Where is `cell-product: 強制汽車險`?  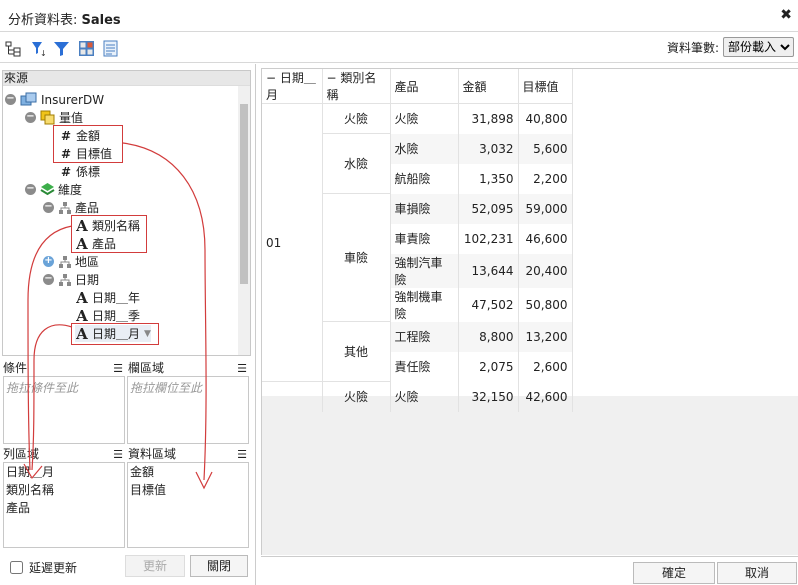
cell-product: 強制汽車險 is located at coordinates (424, 270).